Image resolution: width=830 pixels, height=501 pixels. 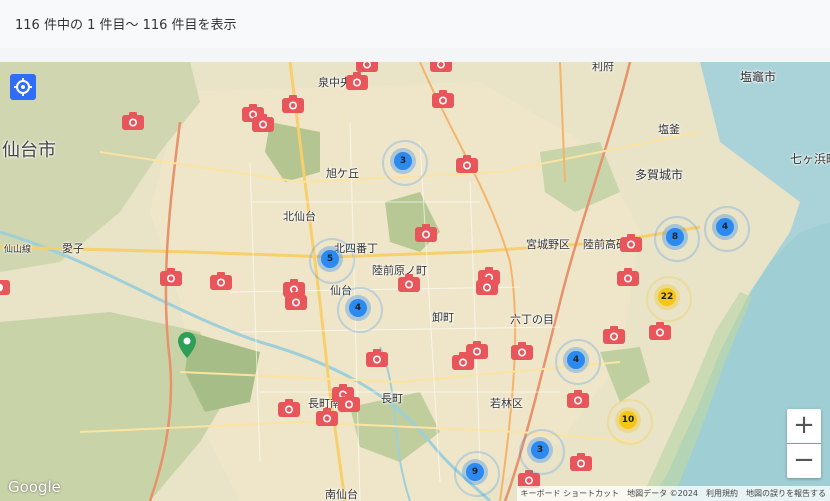 I want to click on place-rifu: 利府, so click(x=603, y=67).